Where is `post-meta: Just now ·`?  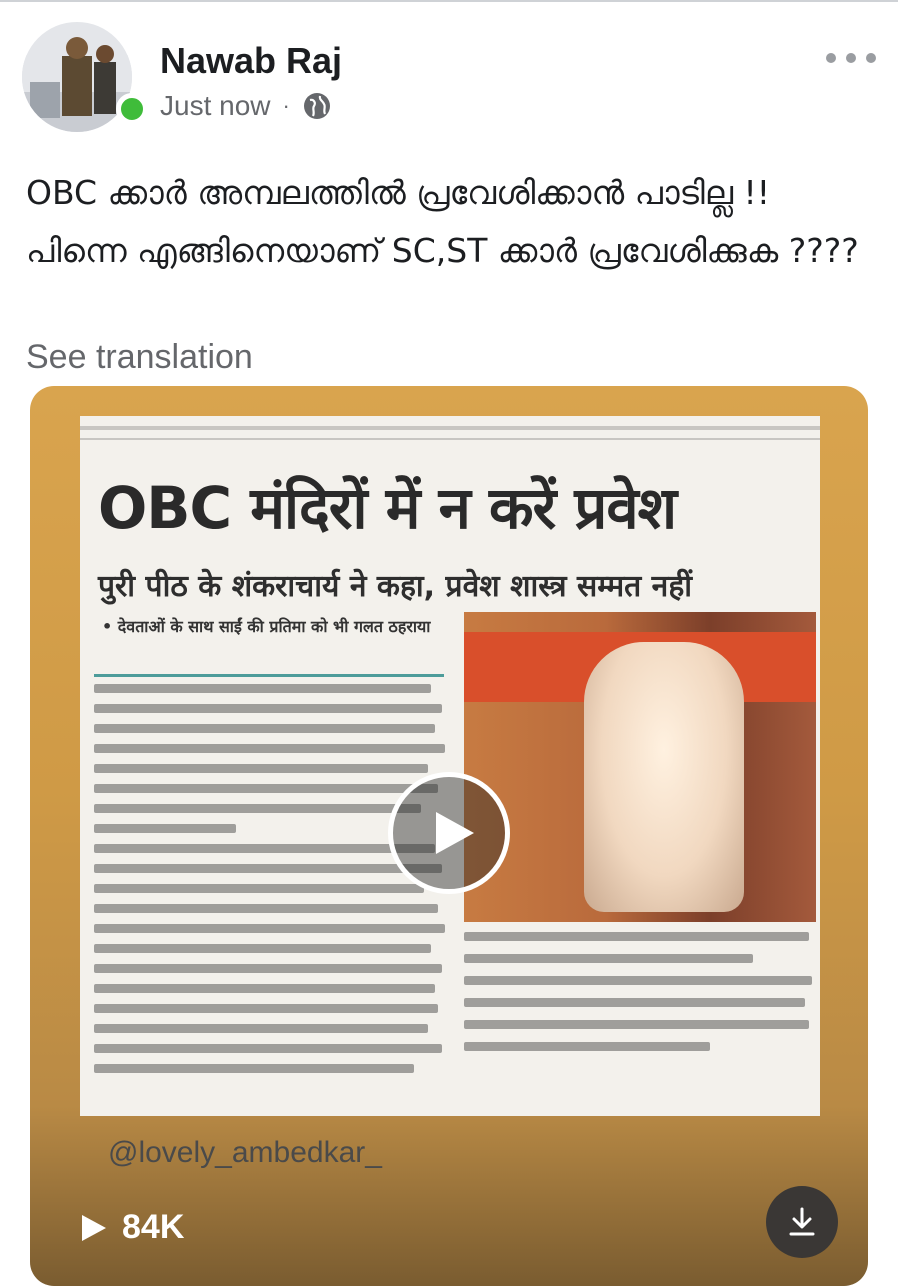
post-meta: Just now · is located at coordinates (246, 106).